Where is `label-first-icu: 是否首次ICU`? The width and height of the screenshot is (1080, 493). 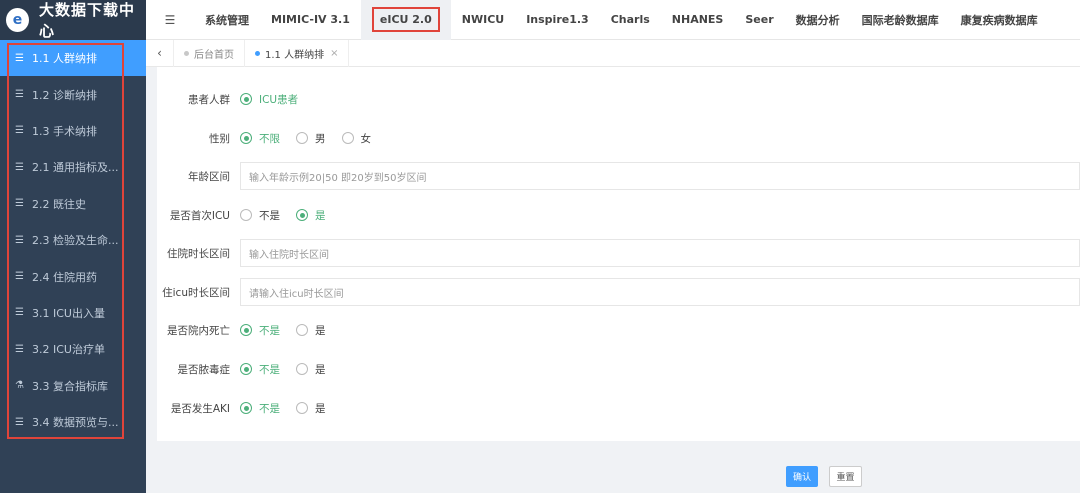 label-first-icu: 是否首次ICU is located at coordinates (199, 215).